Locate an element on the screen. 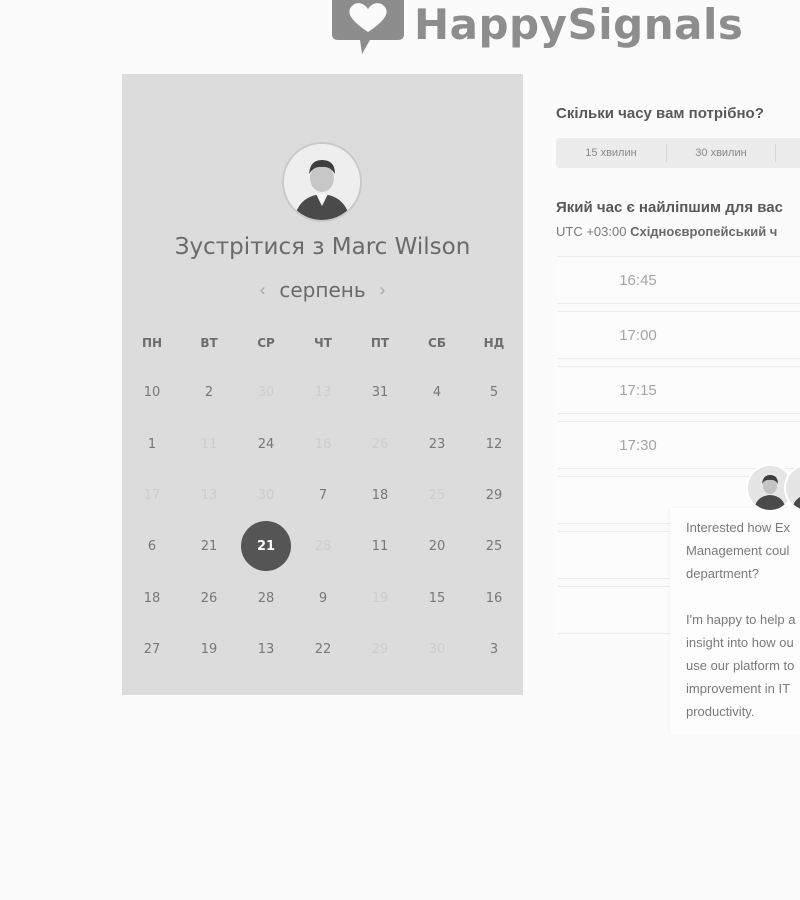 The height and width of the screenshot is (900, 800). duration-question: Скільки часу вам потрібно? is located at coordinates (660, 113).